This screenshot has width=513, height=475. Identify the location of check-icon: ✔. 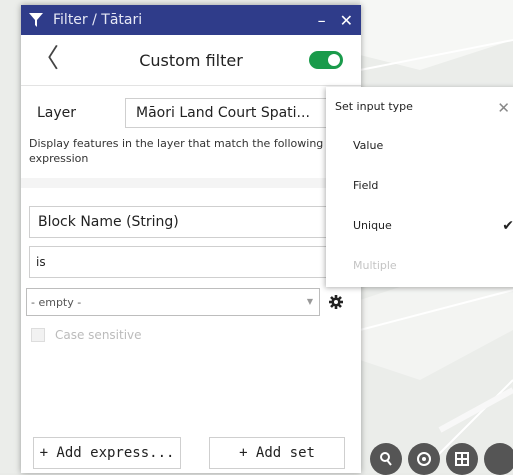
(507, 226).